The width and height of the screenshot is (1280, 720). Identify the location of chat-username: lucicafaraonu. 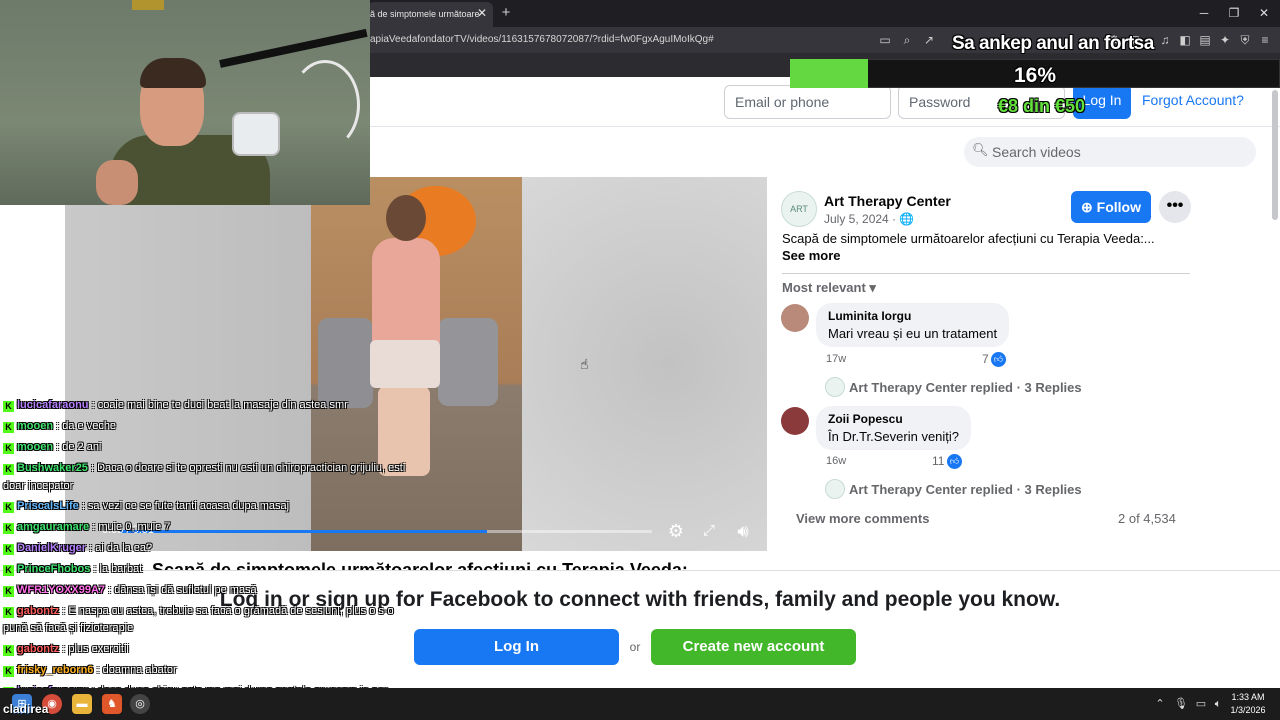
(53, 405).